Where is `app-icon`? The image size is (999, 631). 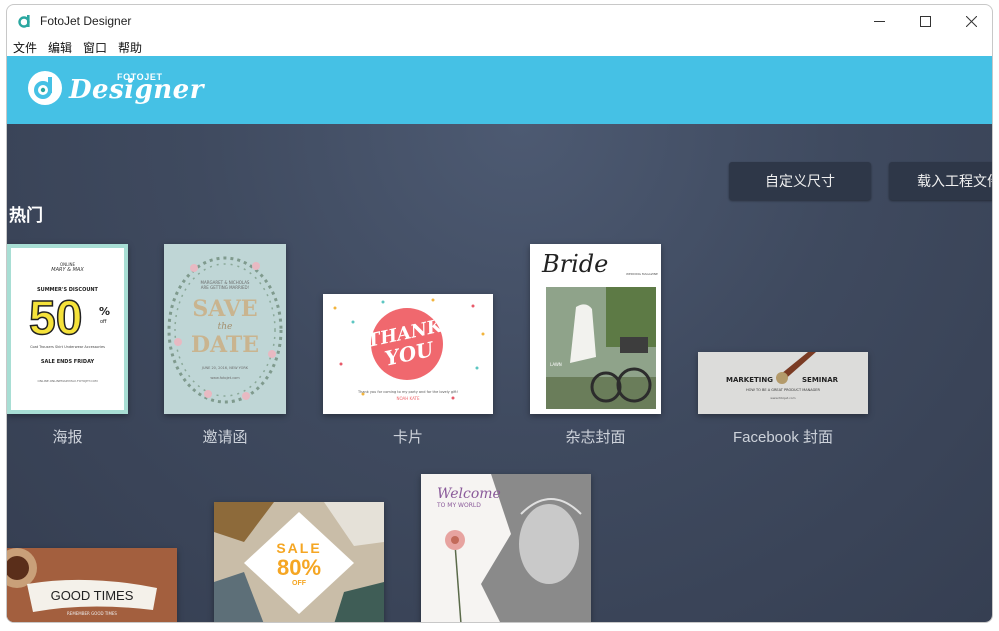 app-icon is located at coordinates (24, 21).